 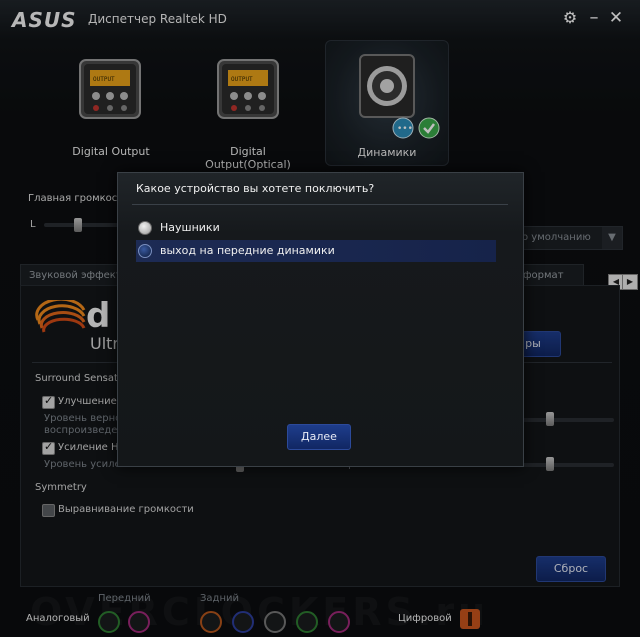 What do you see at coordinates (190, 227) in the screenshot?
I see `option-label: Наушники` at bounding box center [190, 227].